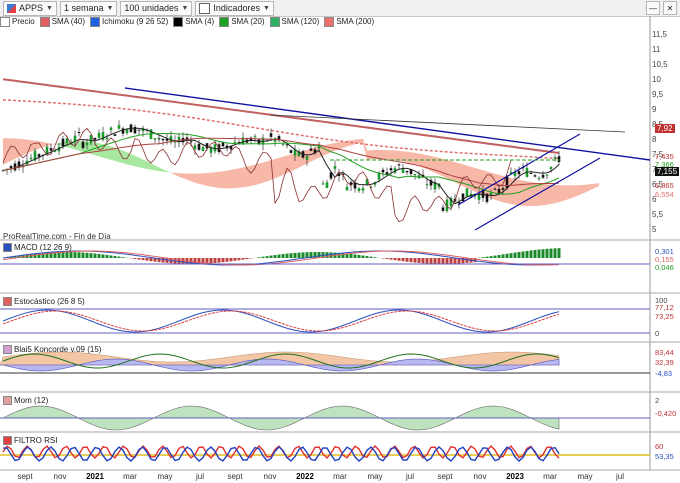 This screenshot has width=680, height=483. Describe the element at coordinates (445, 476) in the screenshot. I see `time-tick: sept` at that location.